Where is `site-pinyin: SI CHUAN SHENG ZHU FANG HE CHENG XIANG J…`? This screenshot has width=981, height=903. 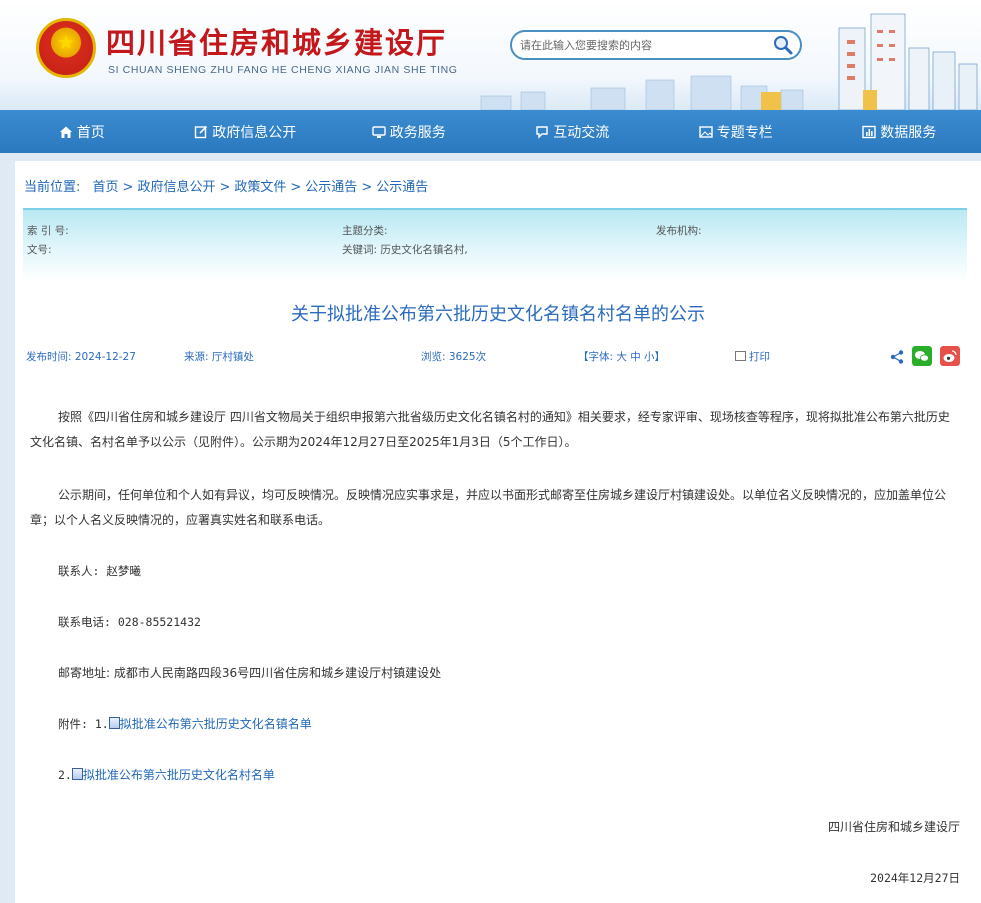 site-pinyin: SI CHUAN SHENG ZHU FANG HE CHENG XIANG J… is located at coordinates (283, 70).